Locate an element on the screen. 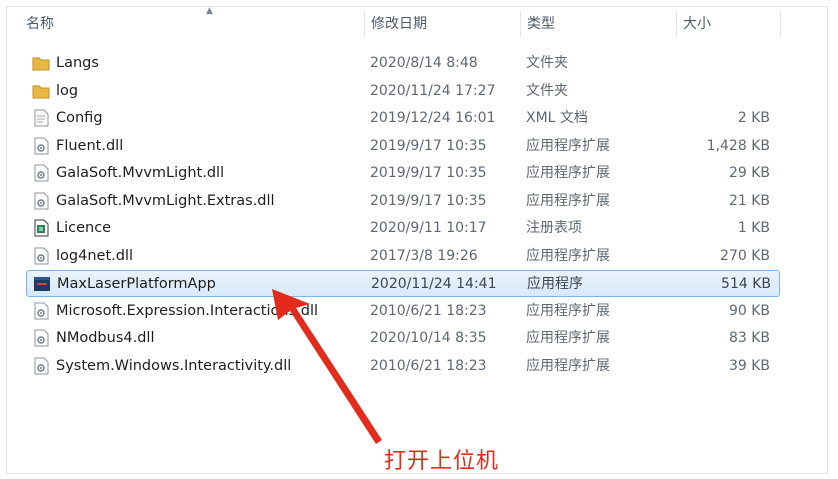 This screenshot has height=479, width=838. annotation-label: 打开上位机 is located at coordinates (442, 461).